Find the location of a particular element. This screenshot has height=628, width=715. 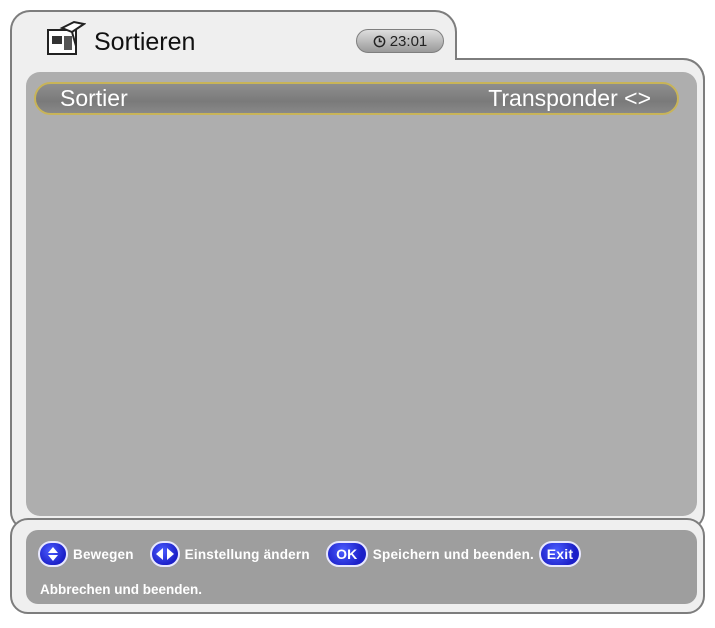

up-down-key-icon is located at coordinates (53, 554).